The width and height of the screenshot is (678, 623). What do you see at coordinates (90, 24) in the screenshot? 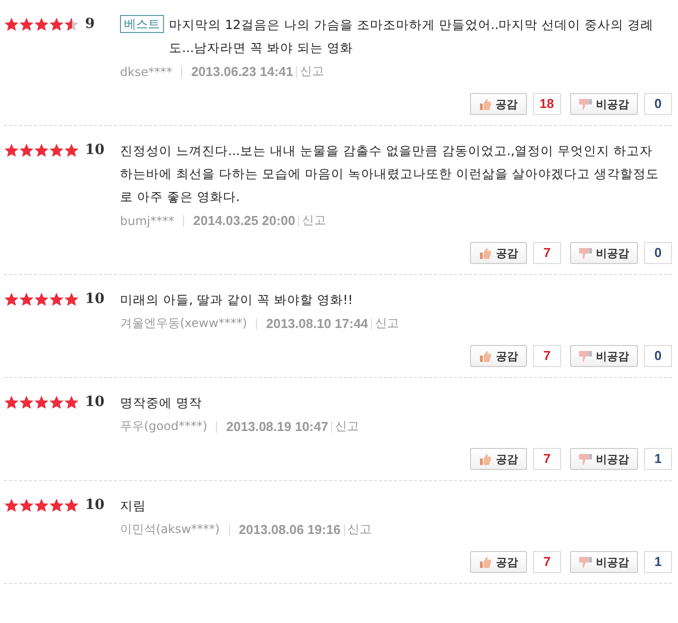
I see `rating-score: 9` at bounding box center [90, 24].